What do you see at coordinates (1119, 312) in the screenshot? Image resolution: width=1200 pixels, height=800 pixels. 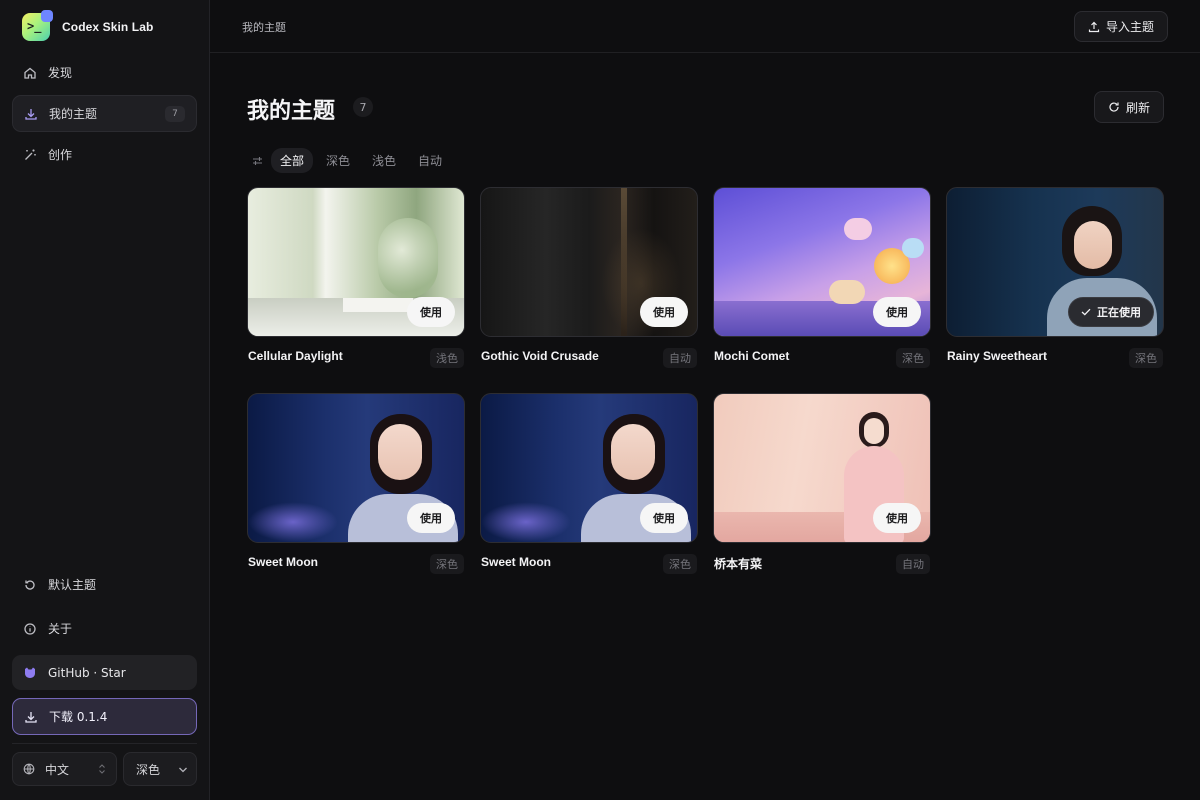 I see `in-use-label: 正在使用` at bounding box center [1119, 312].